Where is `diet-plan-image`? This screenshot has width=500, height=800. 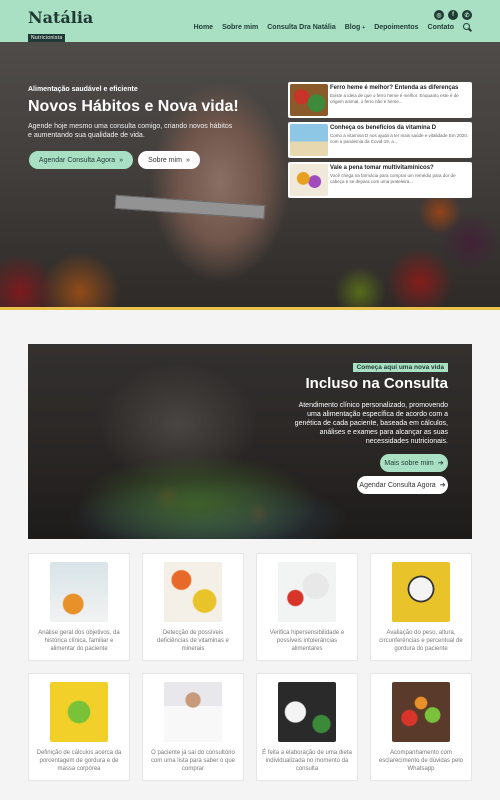
diet-plan-image is located at coordinates (307, 712).